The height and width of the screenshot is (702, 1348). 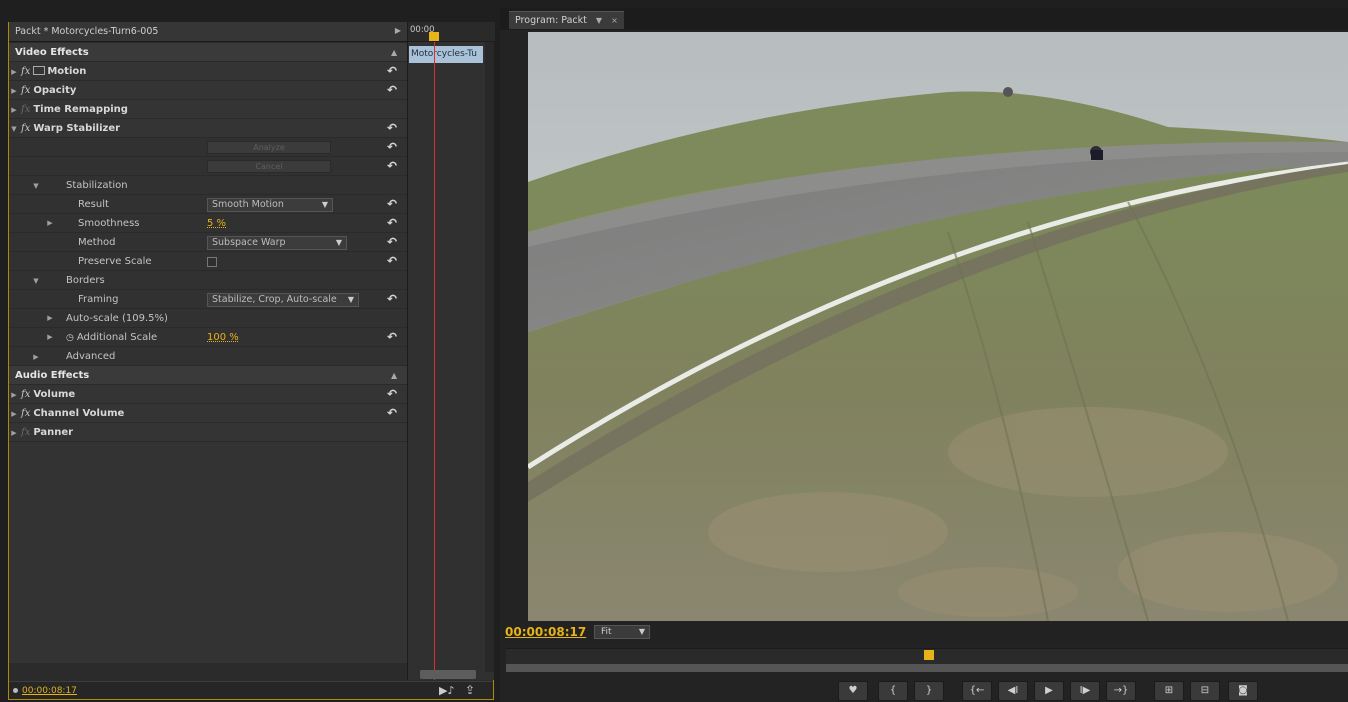 What do you see at coordinates (434, 36) in the screenshot?
I see `playhead-handle` at bounding box center [434, 36].